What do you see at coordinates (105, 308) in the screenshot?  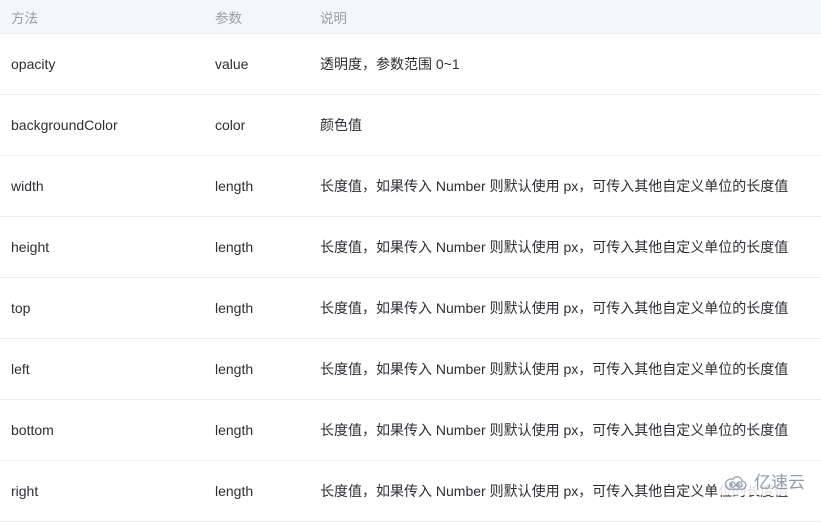 I see `cell-method: top` at bounding box center [105, 308].